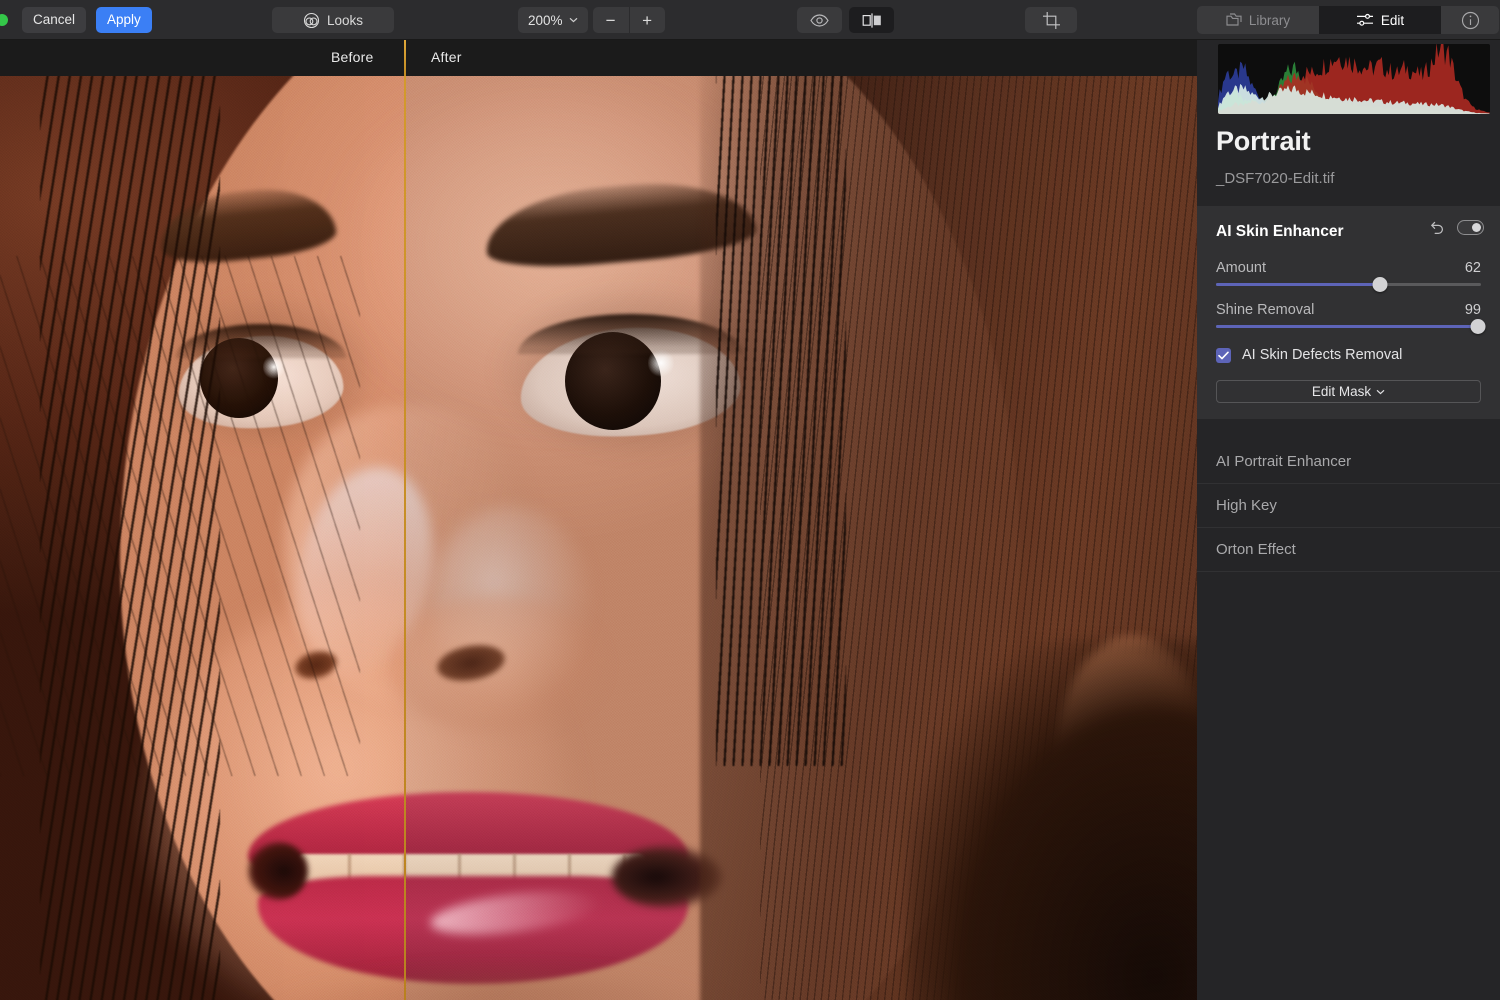 This screenshot has height=1000, width=1500. I want to click on split-divider, so click(405, 538).